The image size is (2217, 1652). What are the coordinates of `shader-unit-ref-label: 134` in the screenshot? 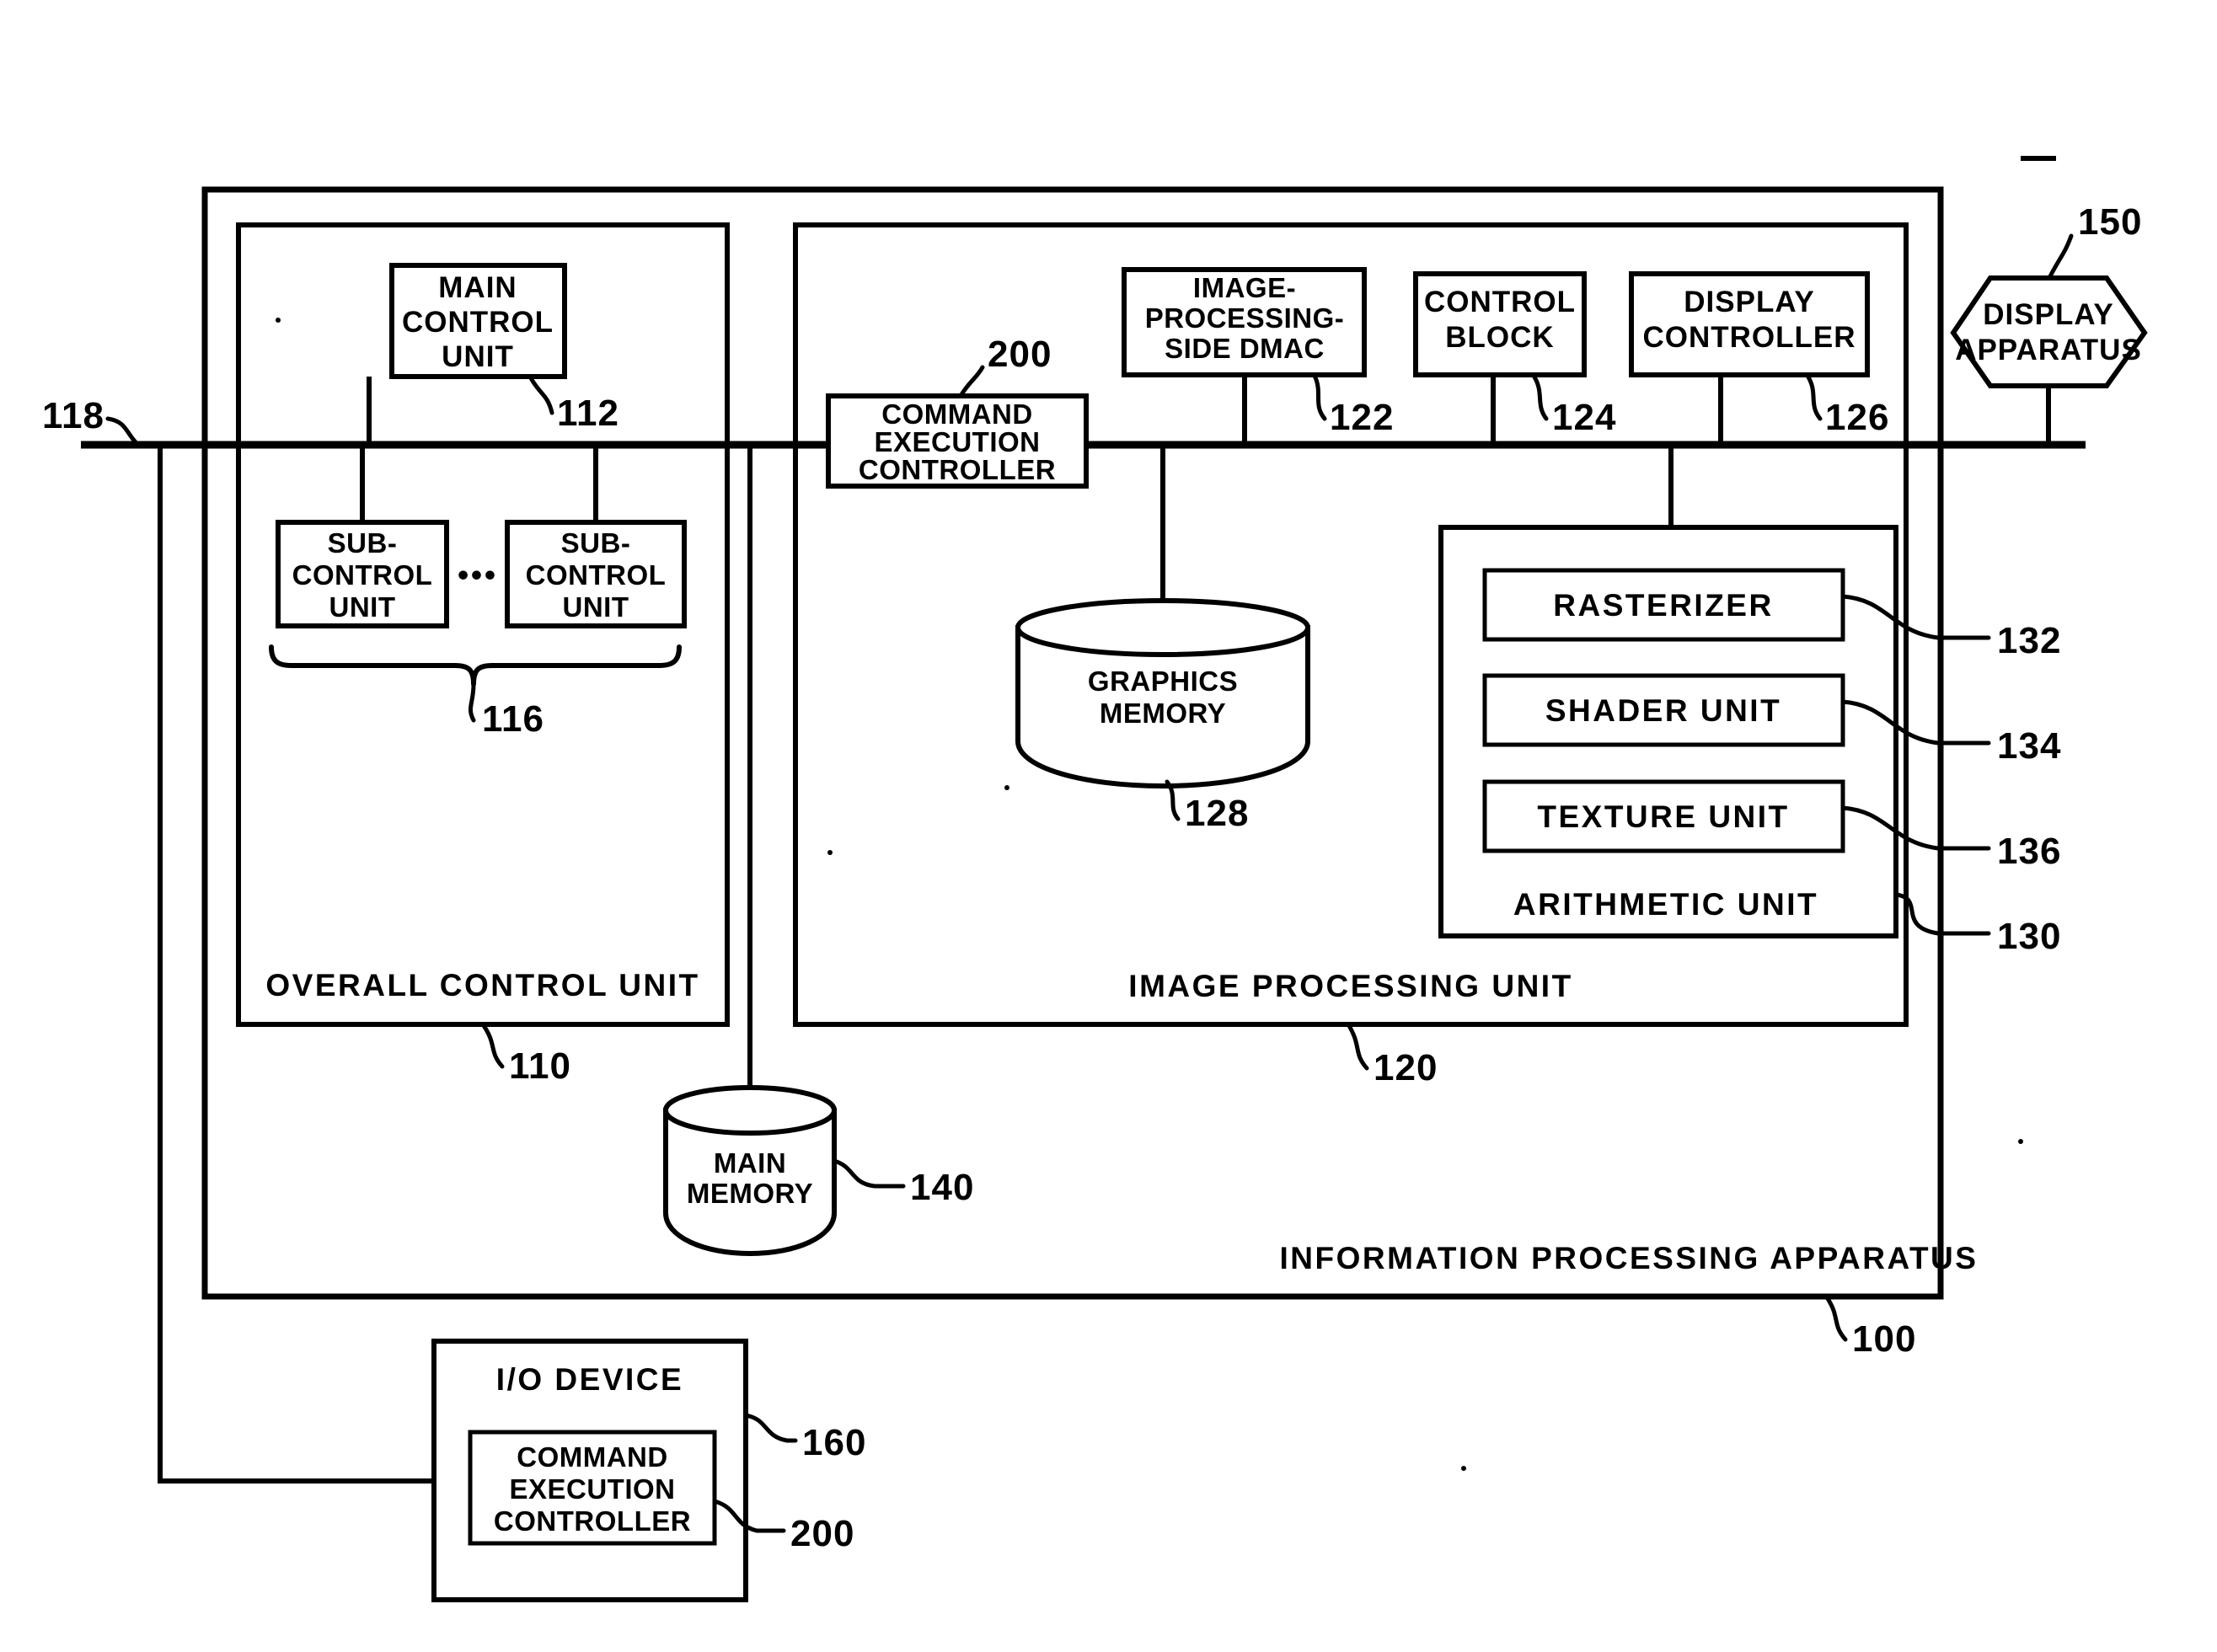 It's located at (2029, 746).